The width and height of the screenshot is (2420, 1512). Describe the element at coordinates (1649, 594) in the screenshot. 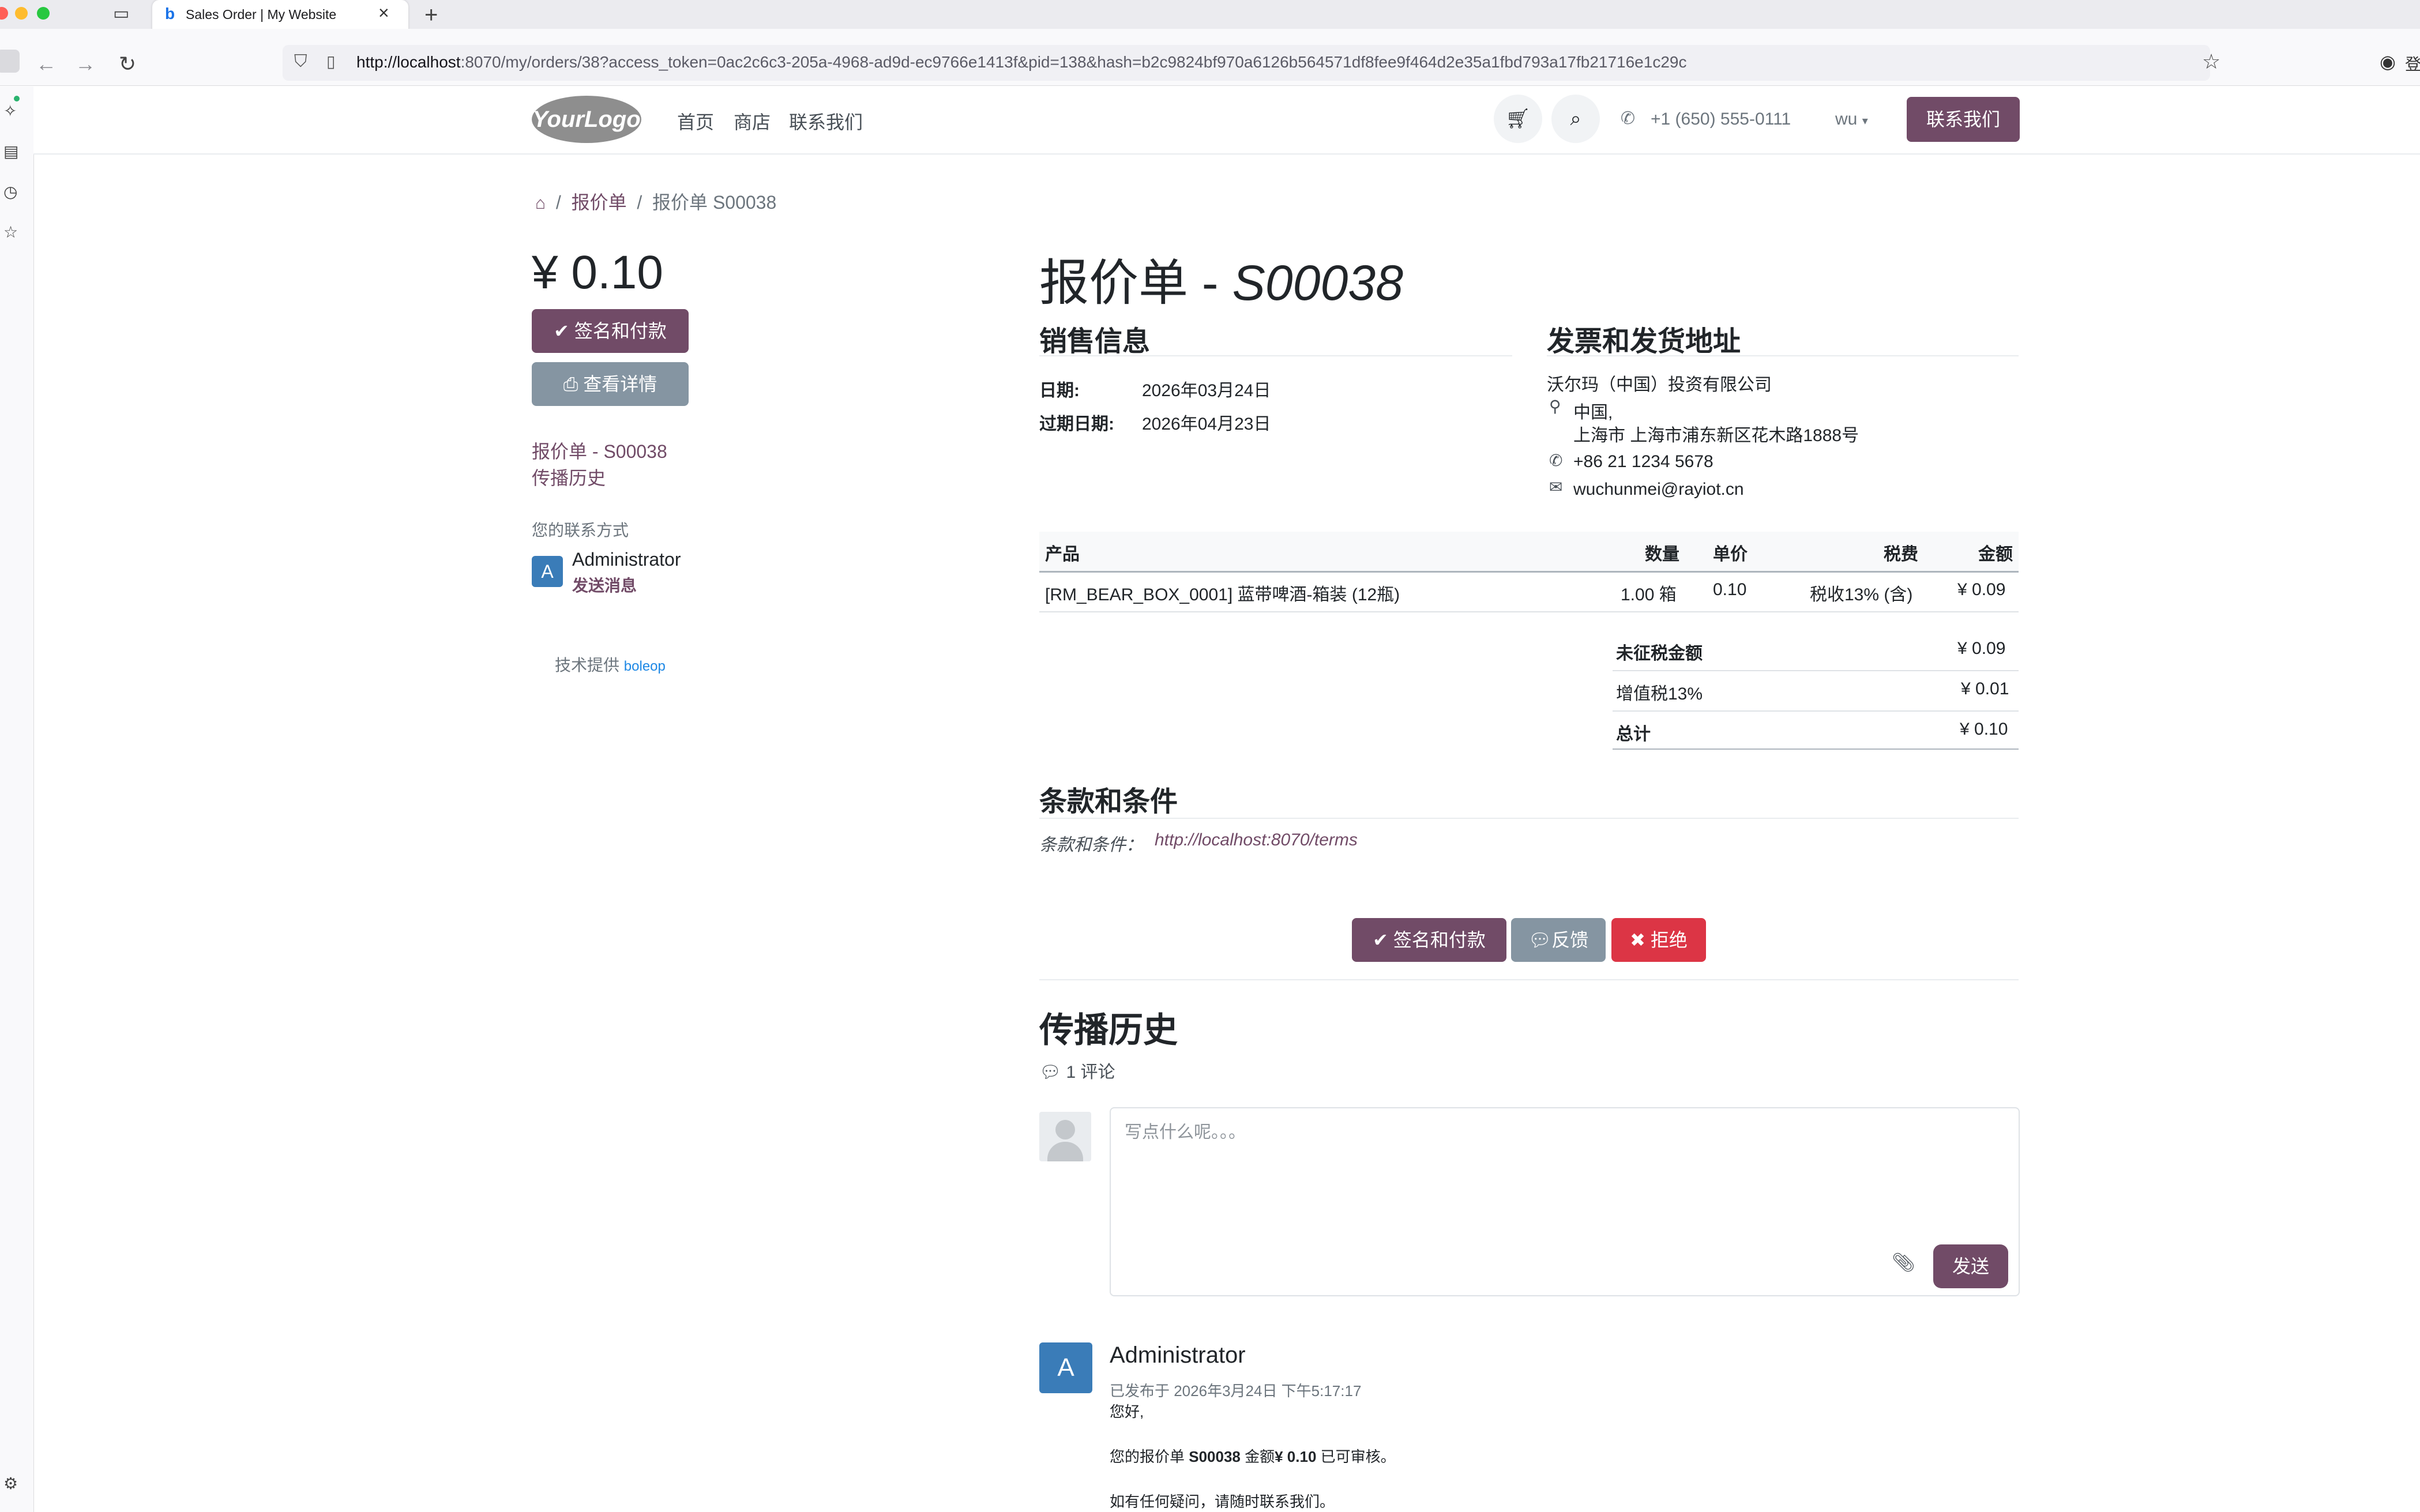

I see `row-quantity: 1.00 箱` at that location.